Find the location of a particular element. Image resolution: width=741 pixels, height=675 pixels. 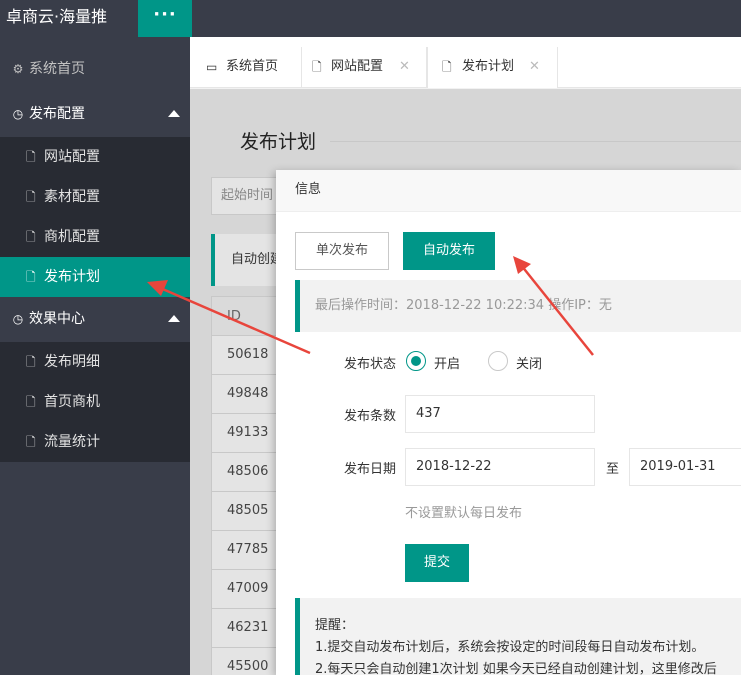

count-input: 437 is located at coordinates (500, 414).